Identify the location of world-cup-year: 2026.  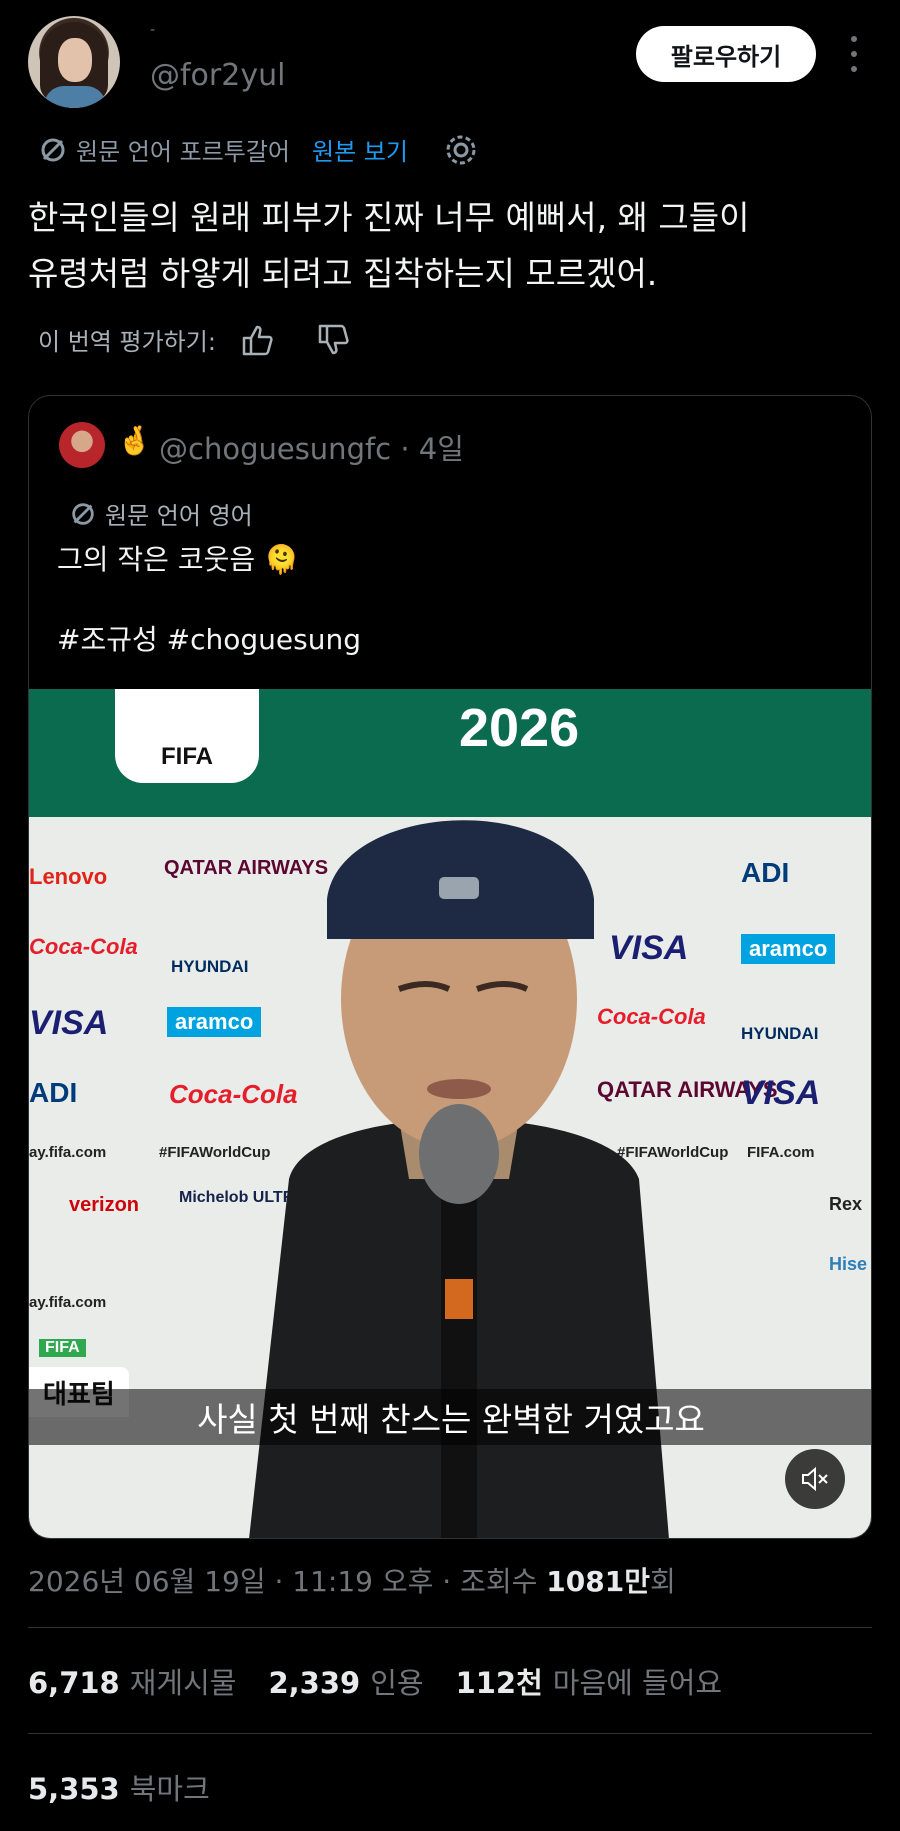
(519, 728).